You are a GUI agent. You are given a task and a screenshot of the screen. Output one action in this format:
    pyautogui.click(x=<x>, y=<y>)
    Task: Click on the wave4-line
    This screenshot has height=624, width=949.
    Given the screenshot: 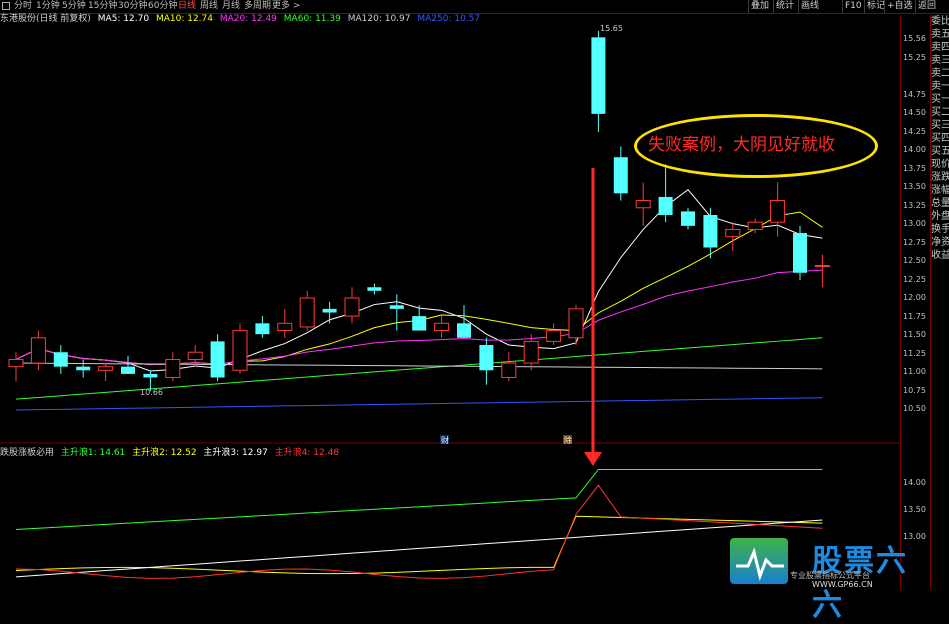 What is the action you would take?
    pyautogui.click(x=419, y=531)
    